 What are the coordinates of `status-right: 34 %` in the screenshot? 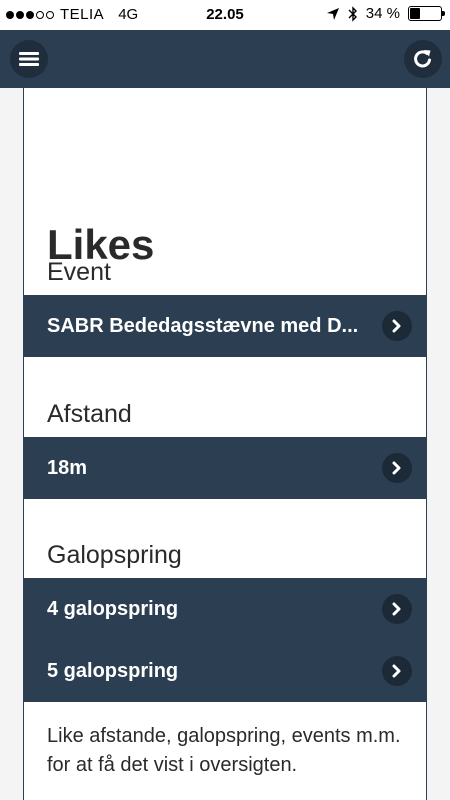 It's located at (385, 13).